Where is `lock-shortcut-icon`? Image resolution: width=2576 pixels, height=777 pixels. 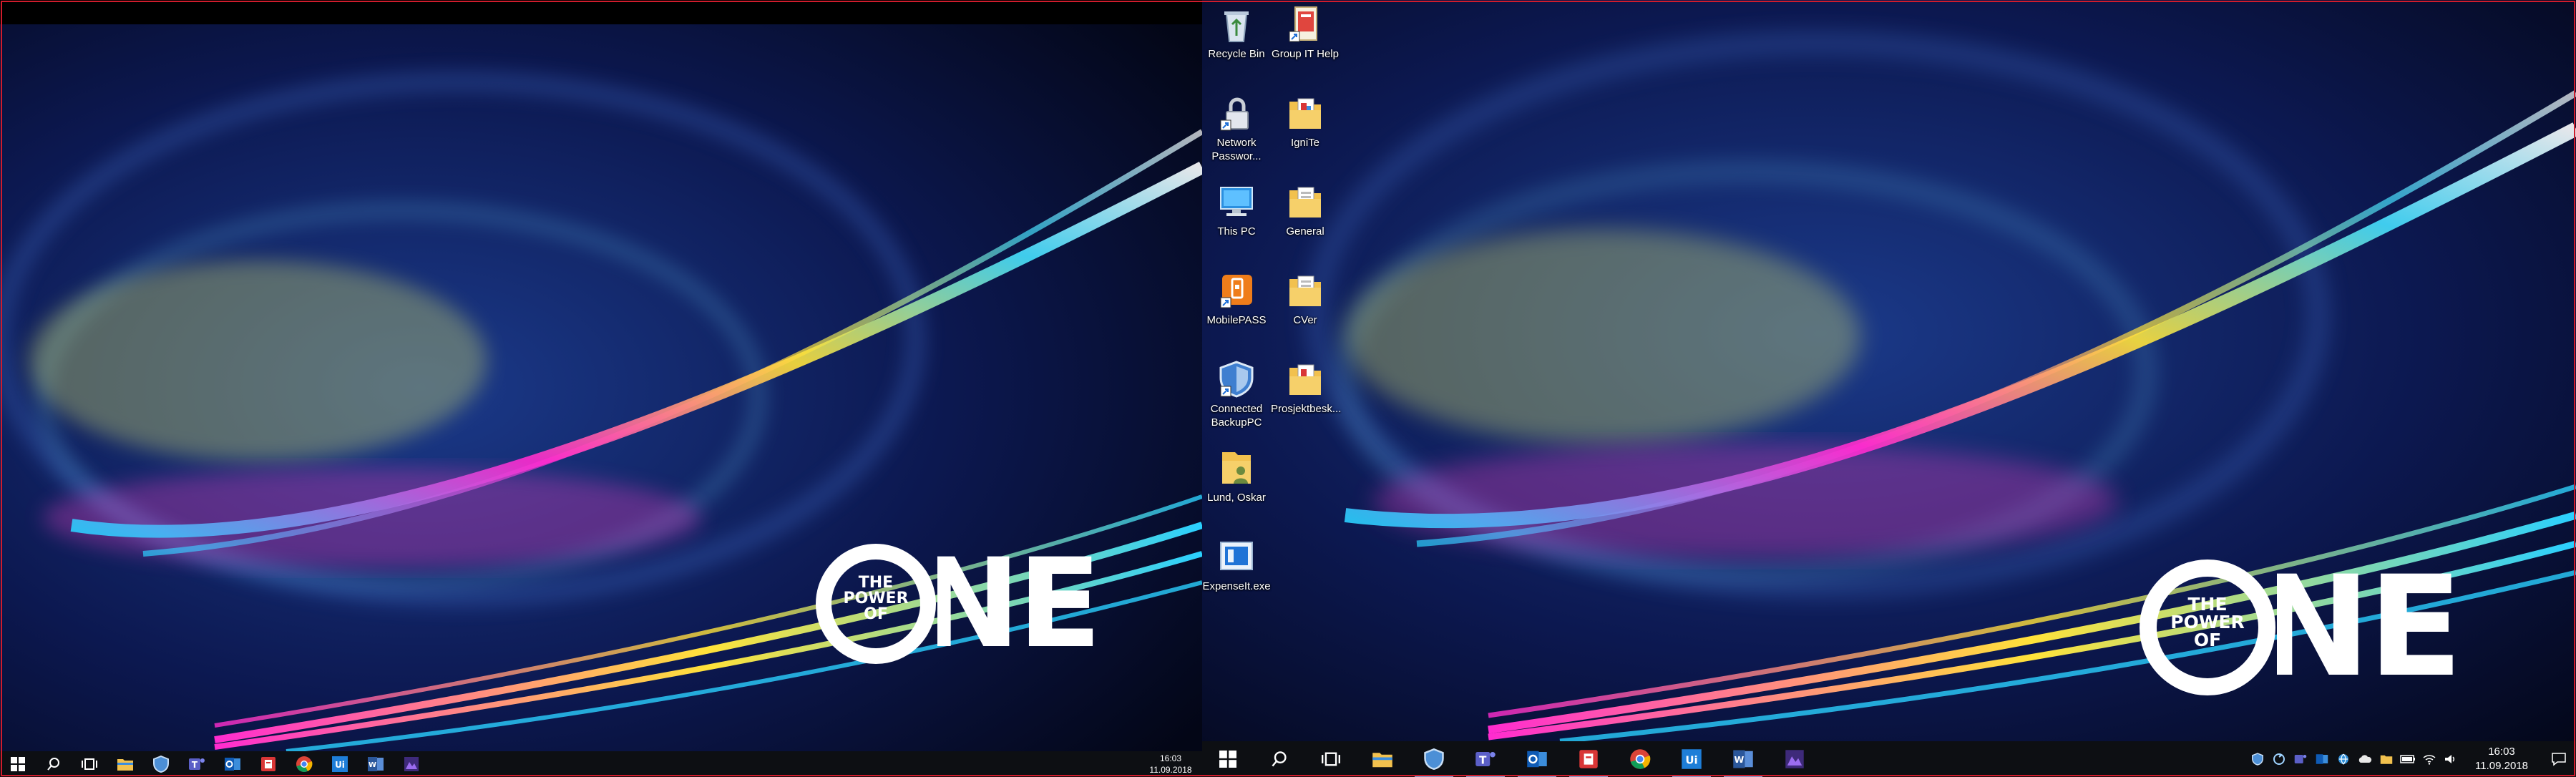 lock-shortcut-icon is located at coordinates (1236, 113).